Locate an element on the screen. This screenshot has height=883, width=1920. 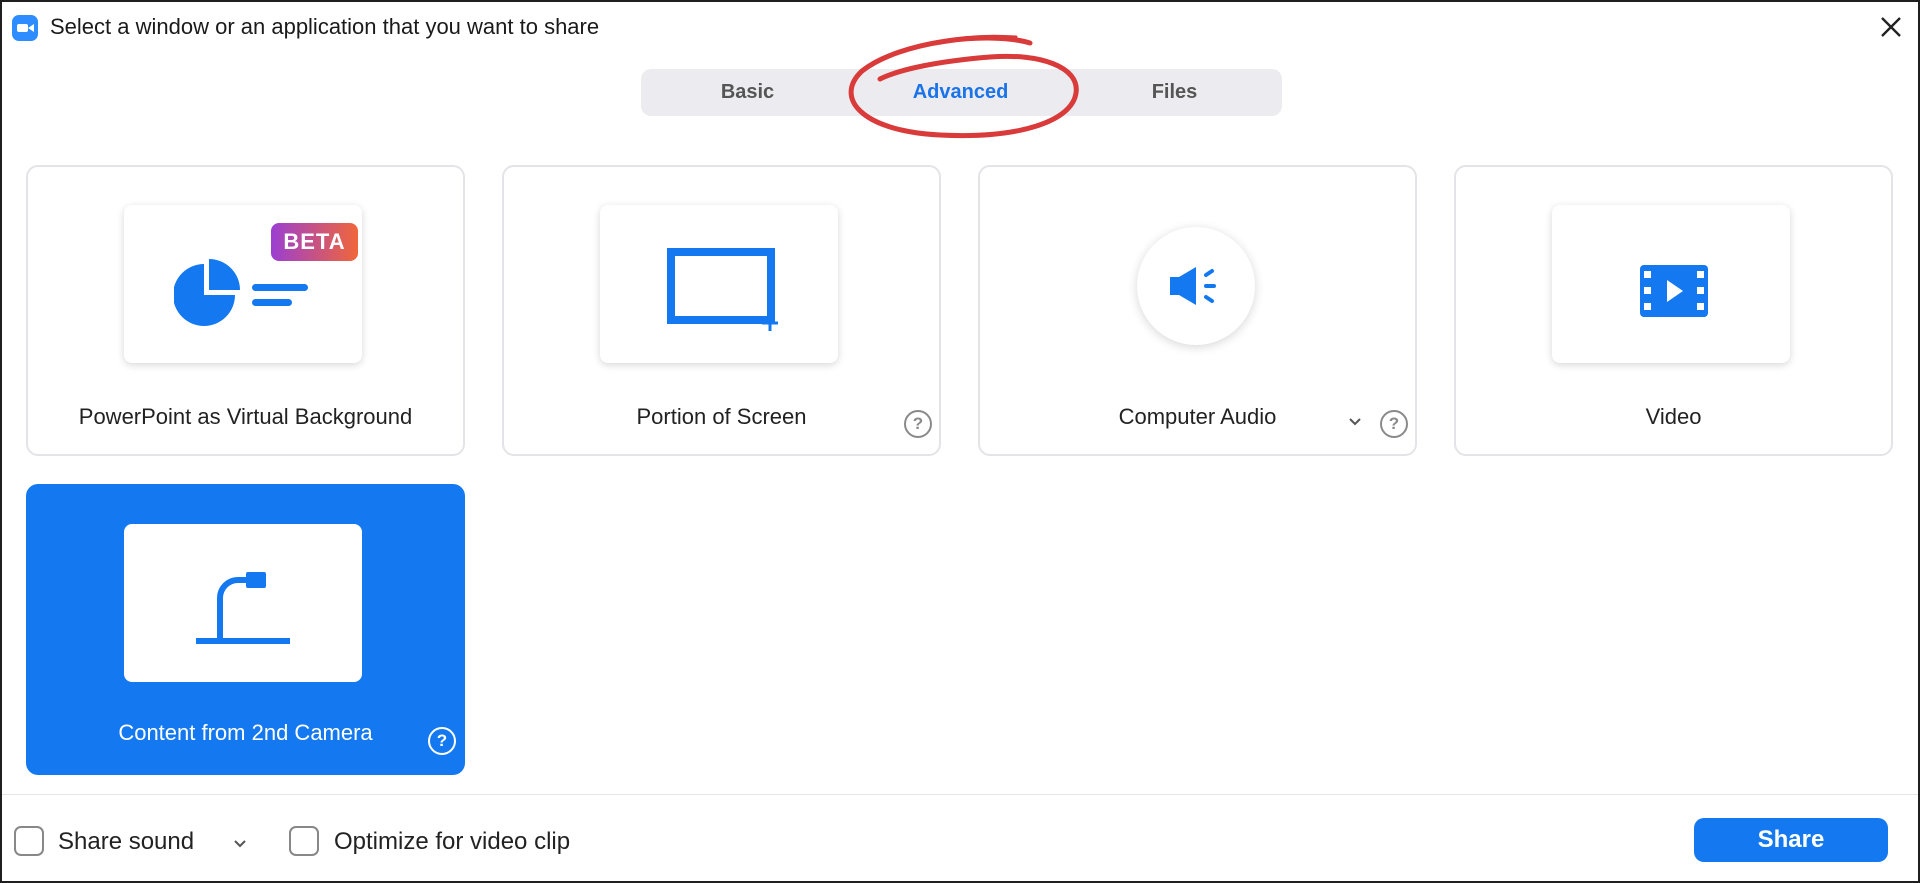
option-portion-of-screen: Portion of Screen ? is located at coordinates (721, 310).